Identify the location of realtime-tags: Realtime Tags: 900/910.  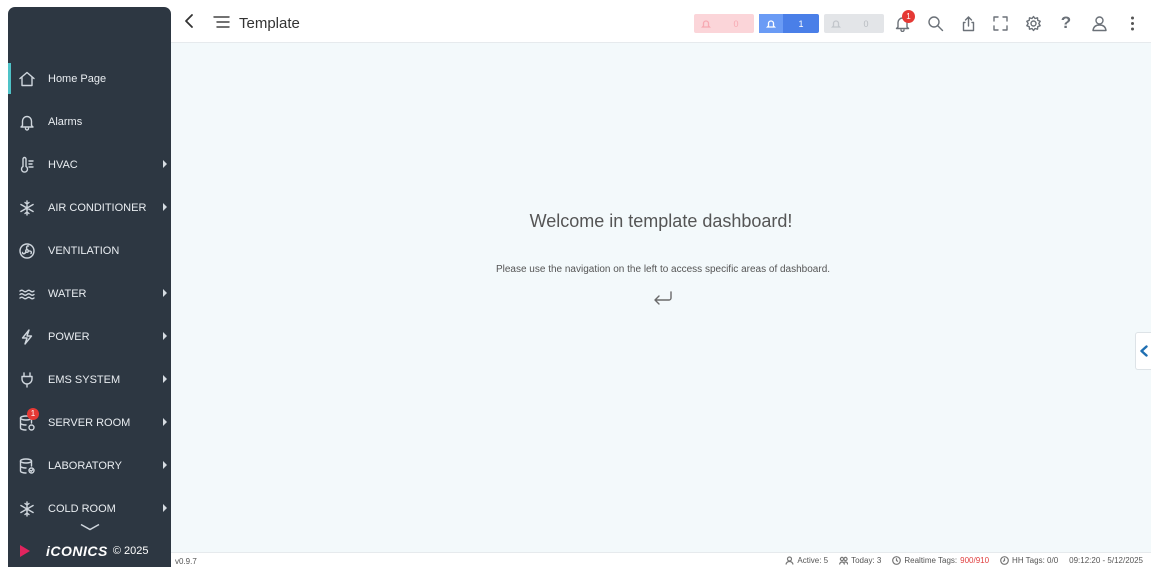
(940, 560).